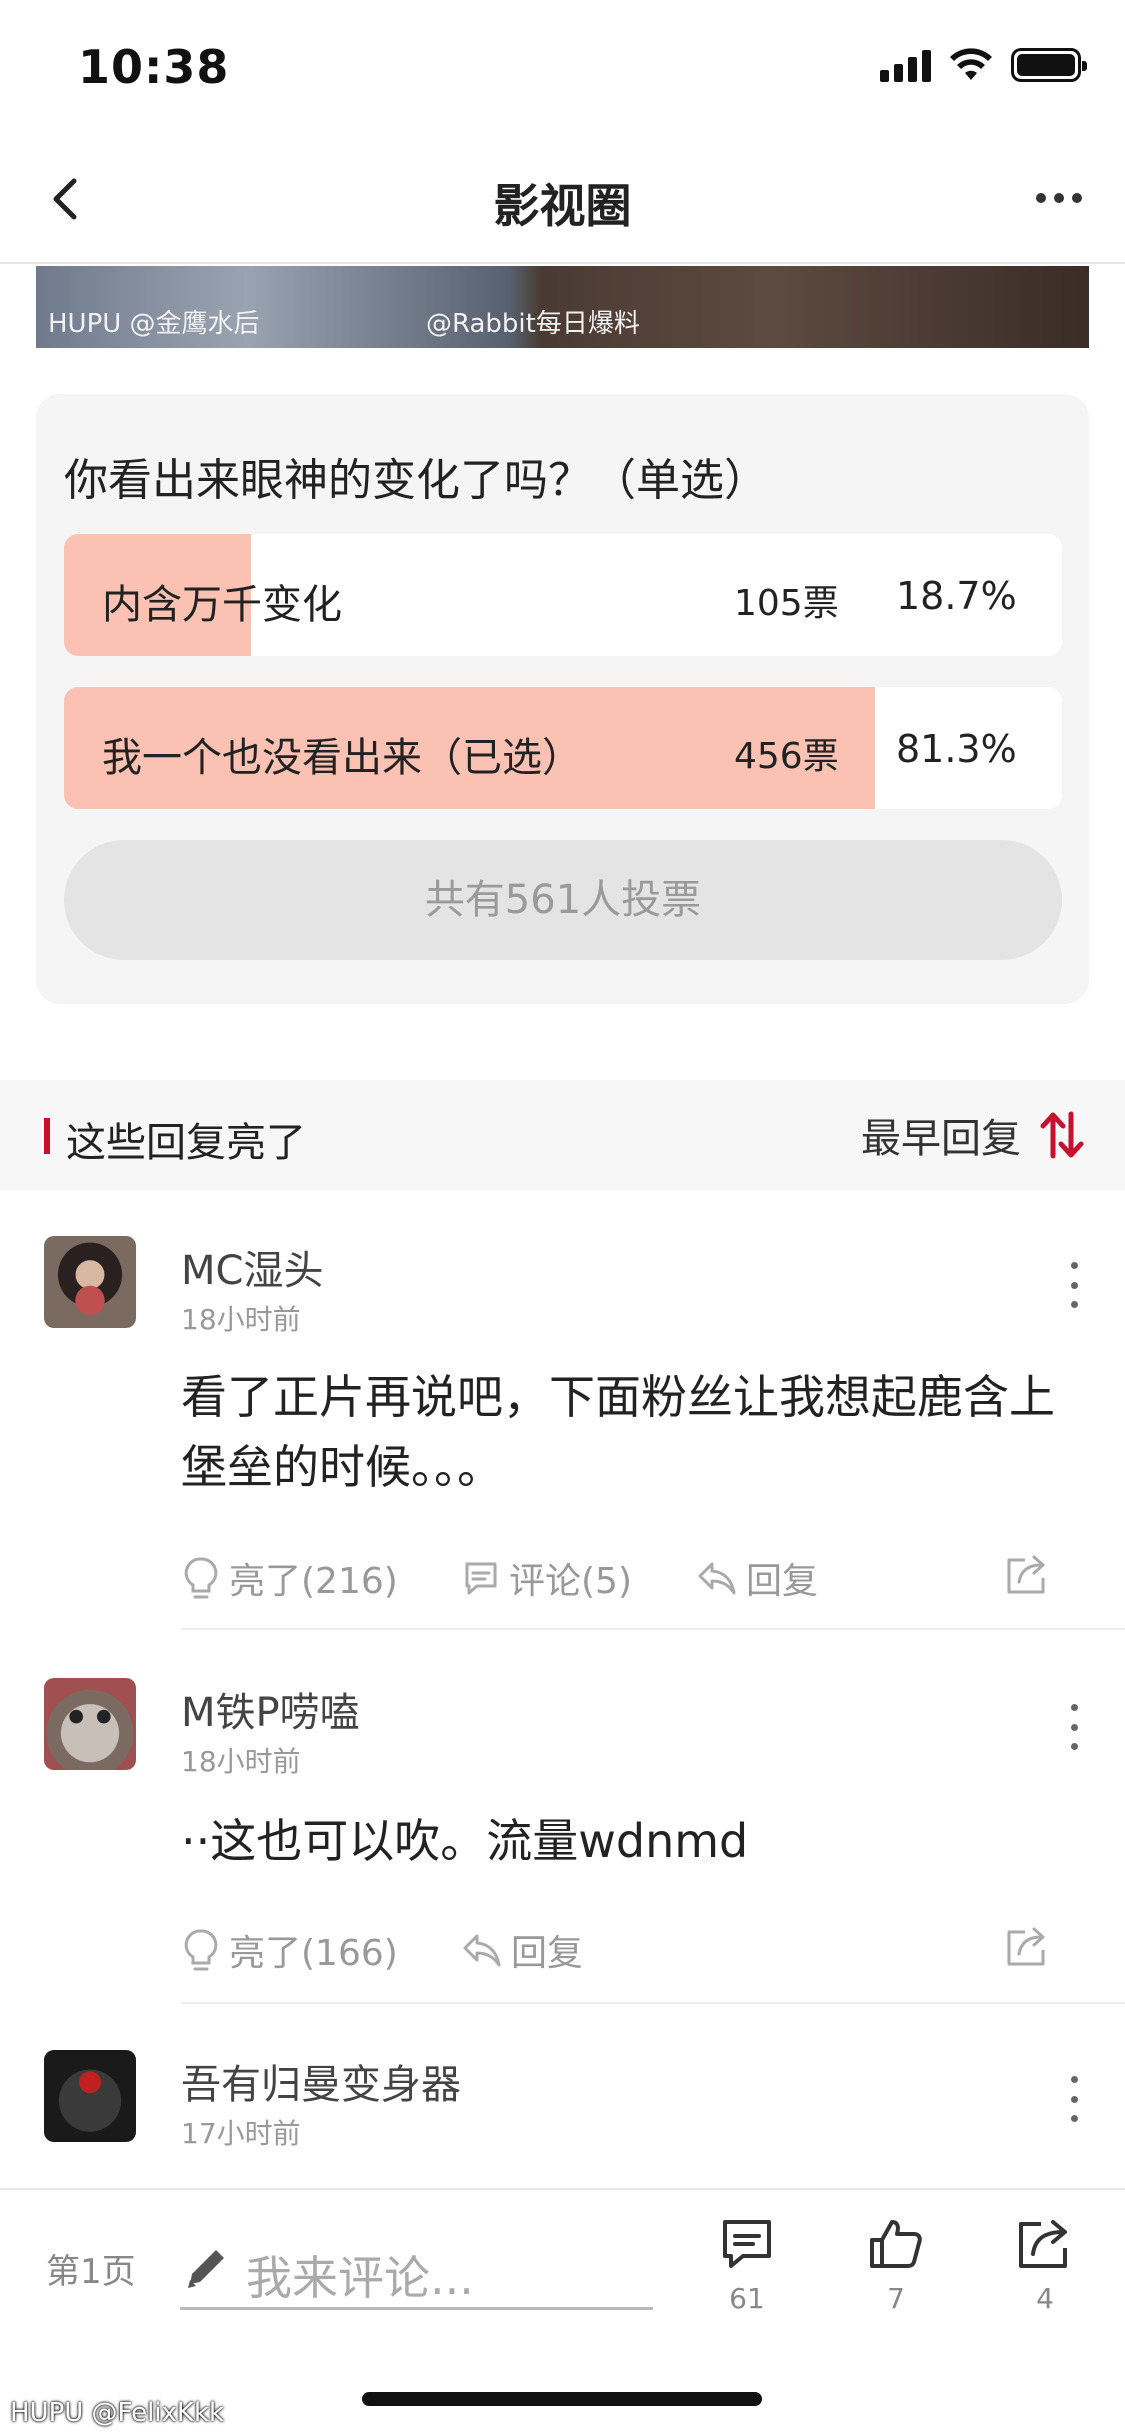 Image resolution: width=1125 pixels, height=2436 pixels. Describe the element at coordinates (562, 66) in the screenshot. I see `status-bar: 10:38` at that location.